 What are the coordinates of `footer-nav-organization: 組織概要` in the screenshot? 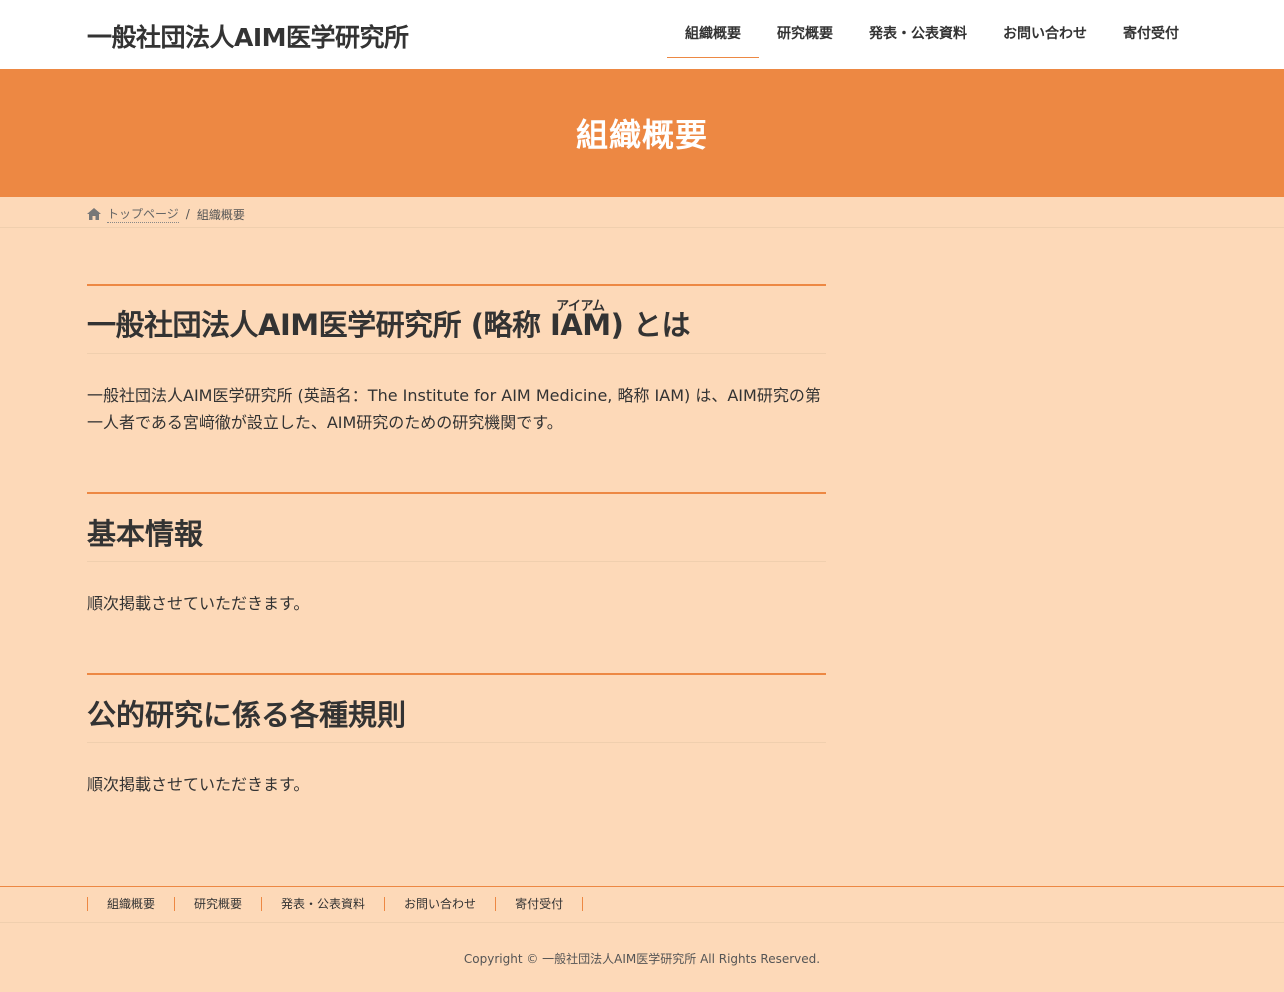 It's located at (132, 904).